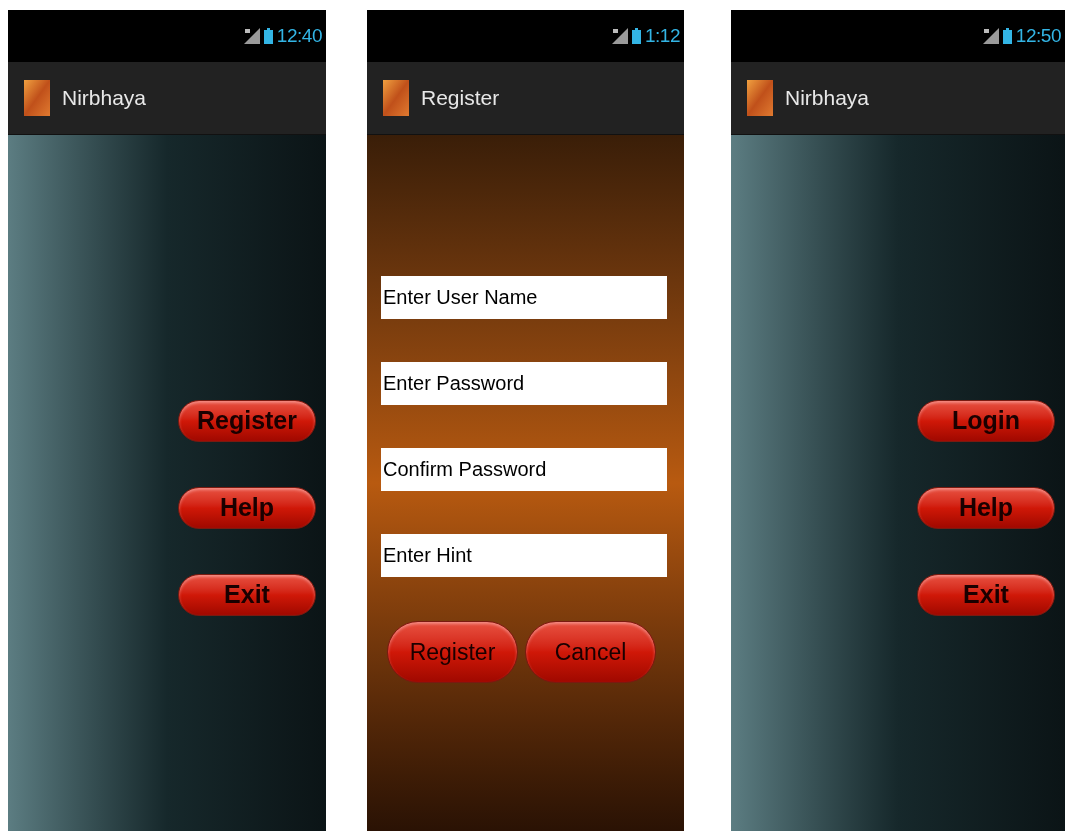 This screenshot has height=831, width=1065. What do you see at coordinates (1038, 35) in the screenshot?
I see `status-time: 12:50` at bounding box center [1038, 35].